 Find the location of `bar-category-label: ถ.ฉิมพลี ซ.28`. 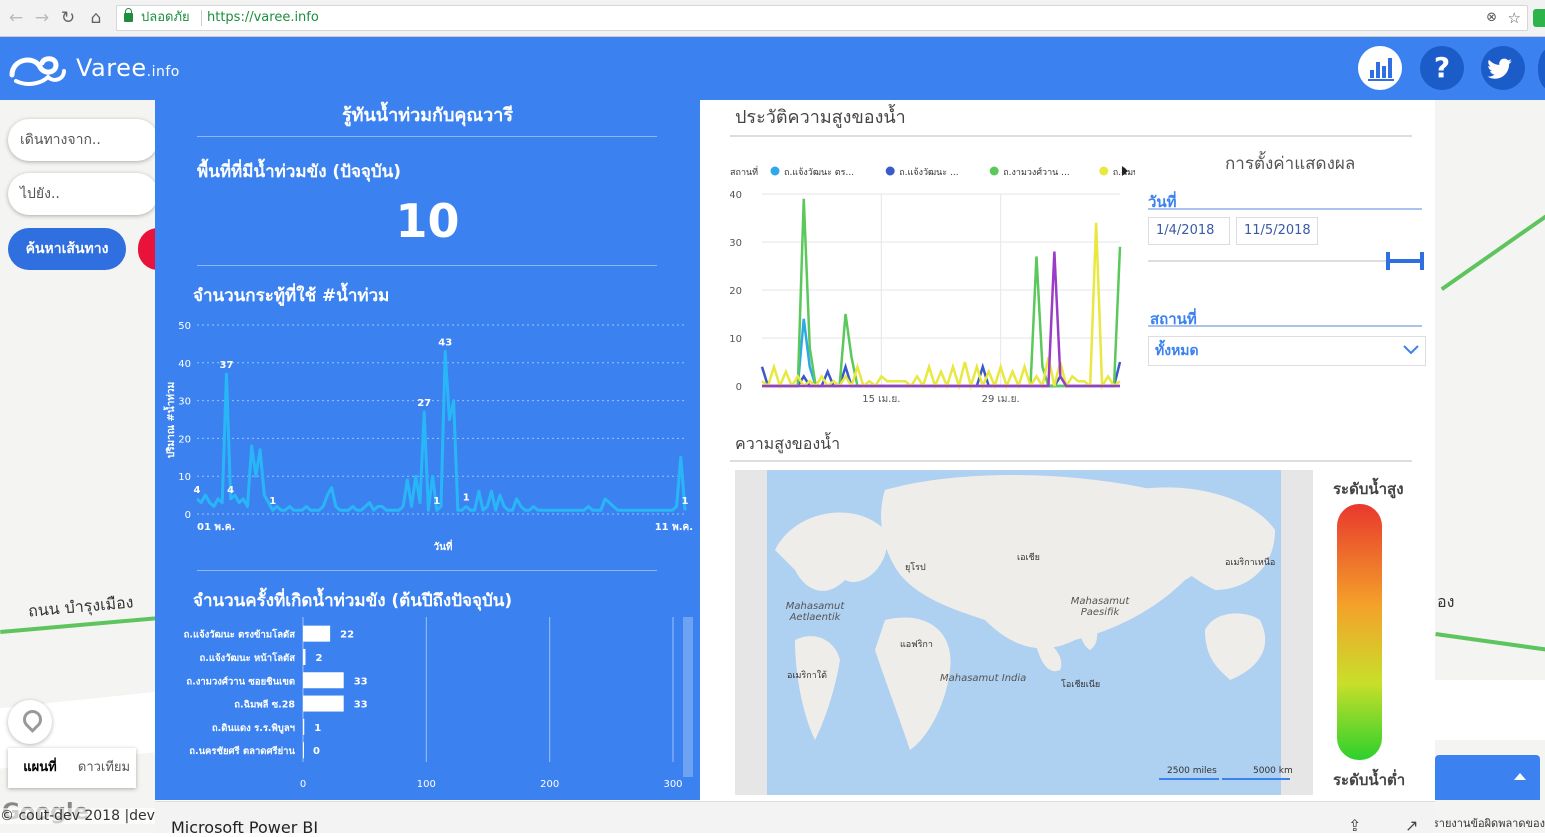

bar-category-label: ถ.ฉิมพลี ซ.28 is located at coordinates (264, 705).